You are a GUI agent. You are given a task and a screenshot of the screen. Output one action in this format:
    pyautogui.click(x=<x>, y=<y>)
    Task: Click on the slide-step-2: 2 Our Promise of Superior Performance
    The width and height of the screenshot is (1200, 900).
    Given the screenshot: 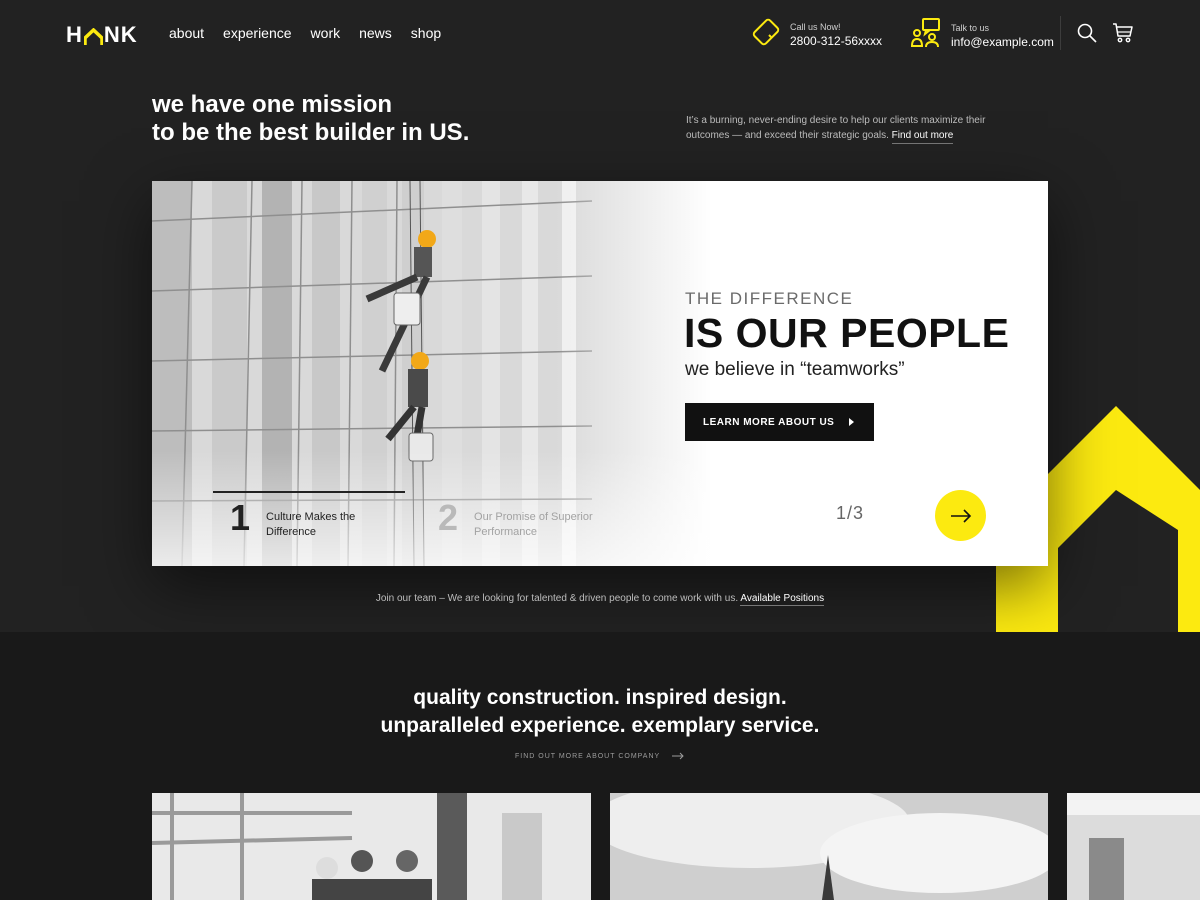 What is the action you would take?
    pyautogui.click(x=521, y=519)
    